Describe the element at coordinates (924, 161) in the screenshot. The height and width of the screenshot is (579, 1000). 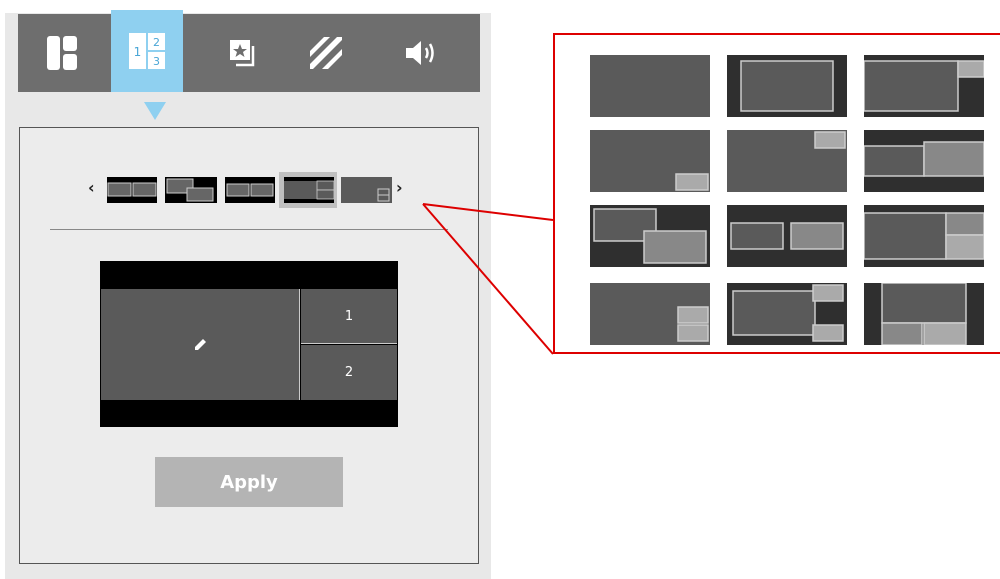
I see `layout-option-side-by-side-unequal` at that location.